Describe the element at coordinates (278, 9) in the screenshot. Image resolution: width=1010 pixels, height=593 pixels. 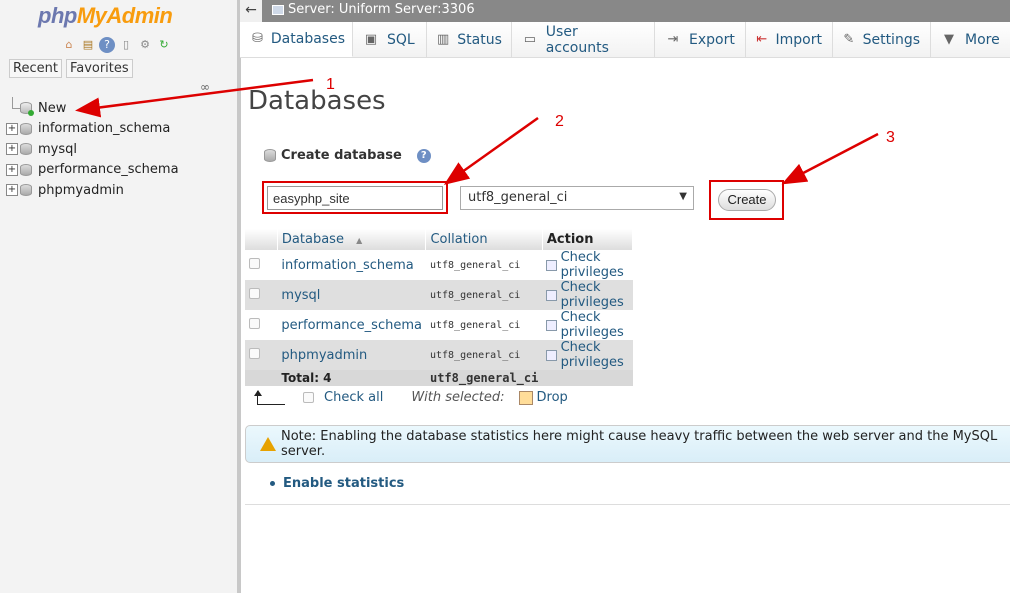
I see `server-icon` at that location.